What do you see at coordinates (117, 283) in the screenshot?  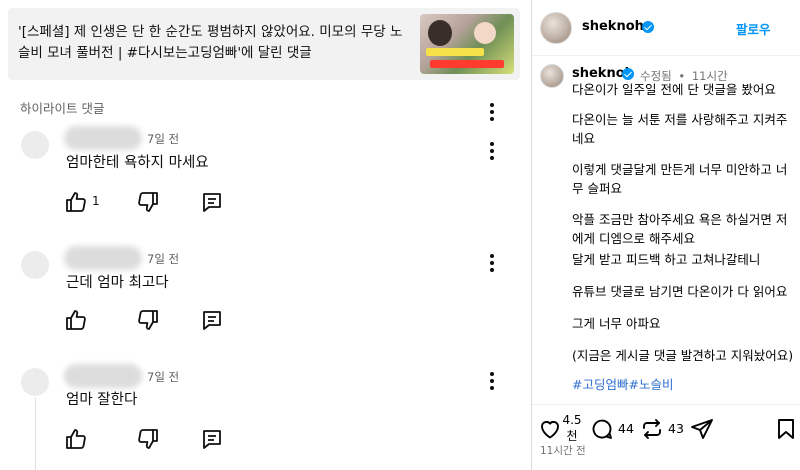 I see `comment-text: 근데 엄마 최고다` at bounding box center [117, 283].